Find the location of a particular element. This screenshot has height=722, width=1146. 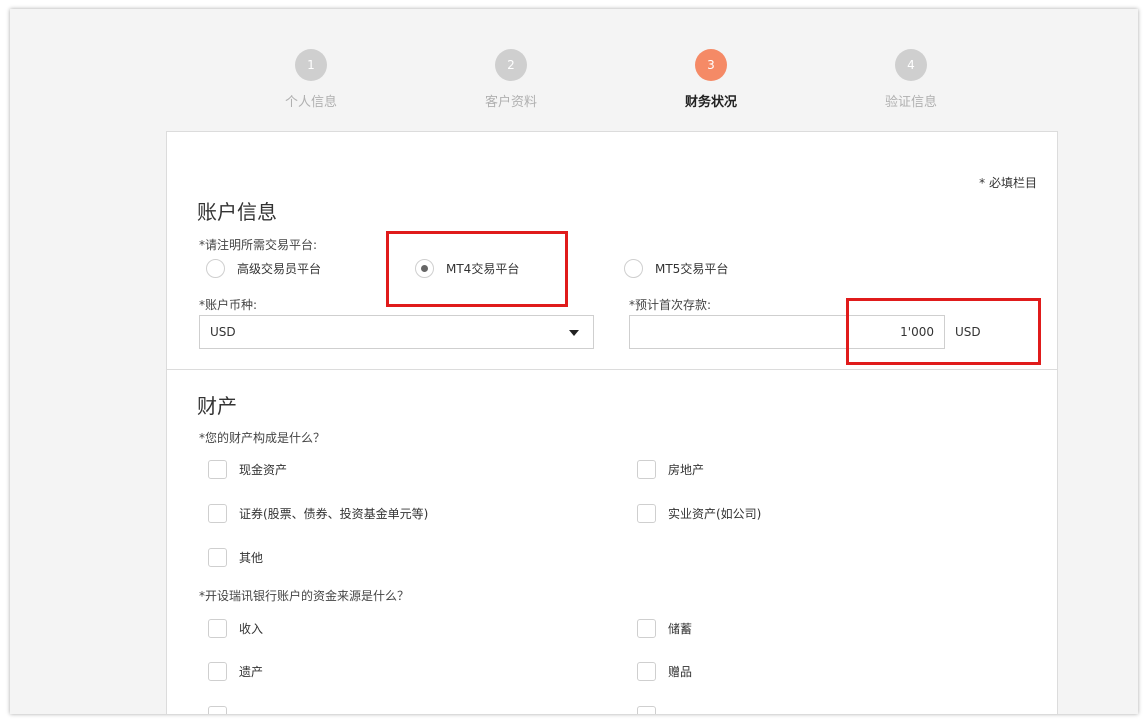

checkbox-label: 储蓄 is located at coordinates (680, 629).